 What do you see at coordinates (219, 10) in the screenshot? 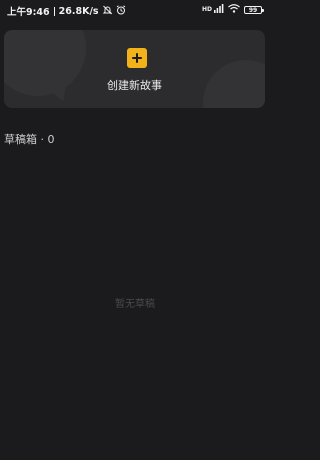
I see `cell-signal-icon` at bounding box center [219, 10].